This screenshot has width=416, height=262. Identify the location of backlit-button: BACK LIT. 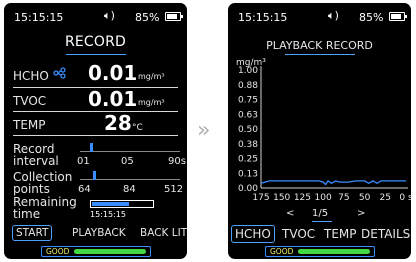
(163, 233).